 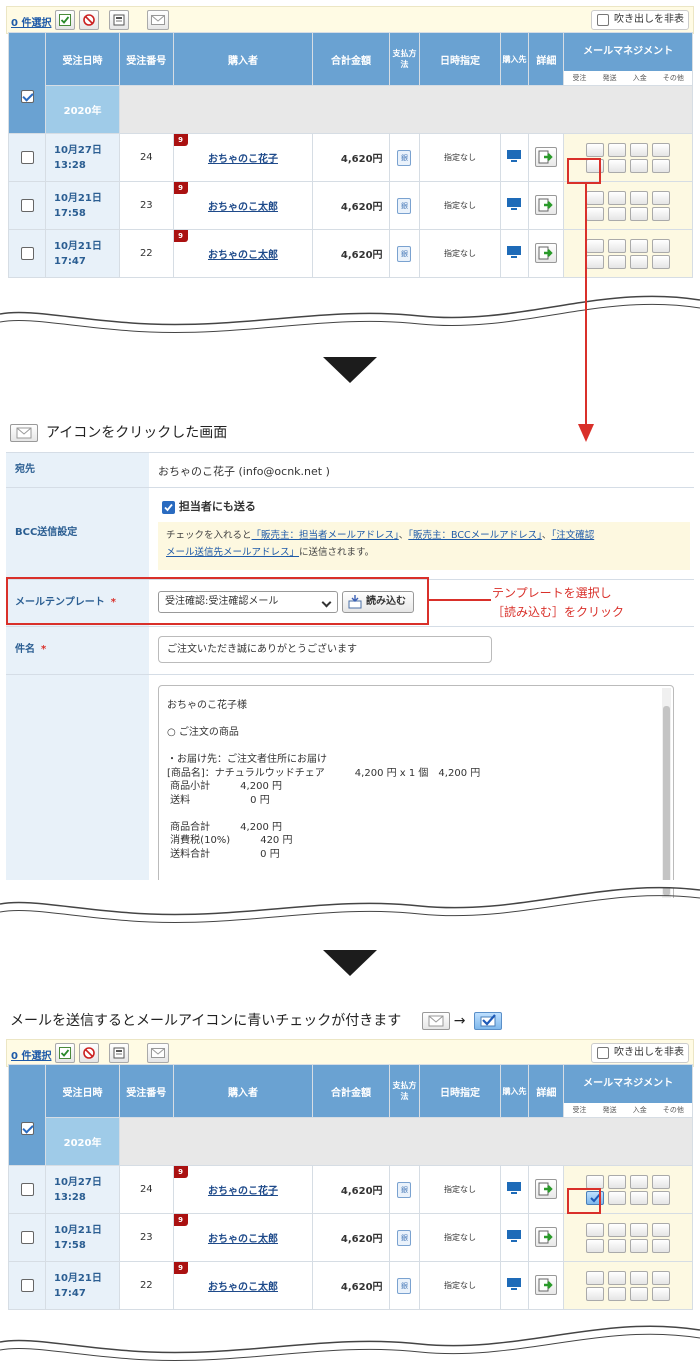 What do you see at coordinates (475, 535) in the screenshot?
I see `seller-bcc-mail-link: 「販売主：BCCメールアドレス」` at bounding box center [475, 535].